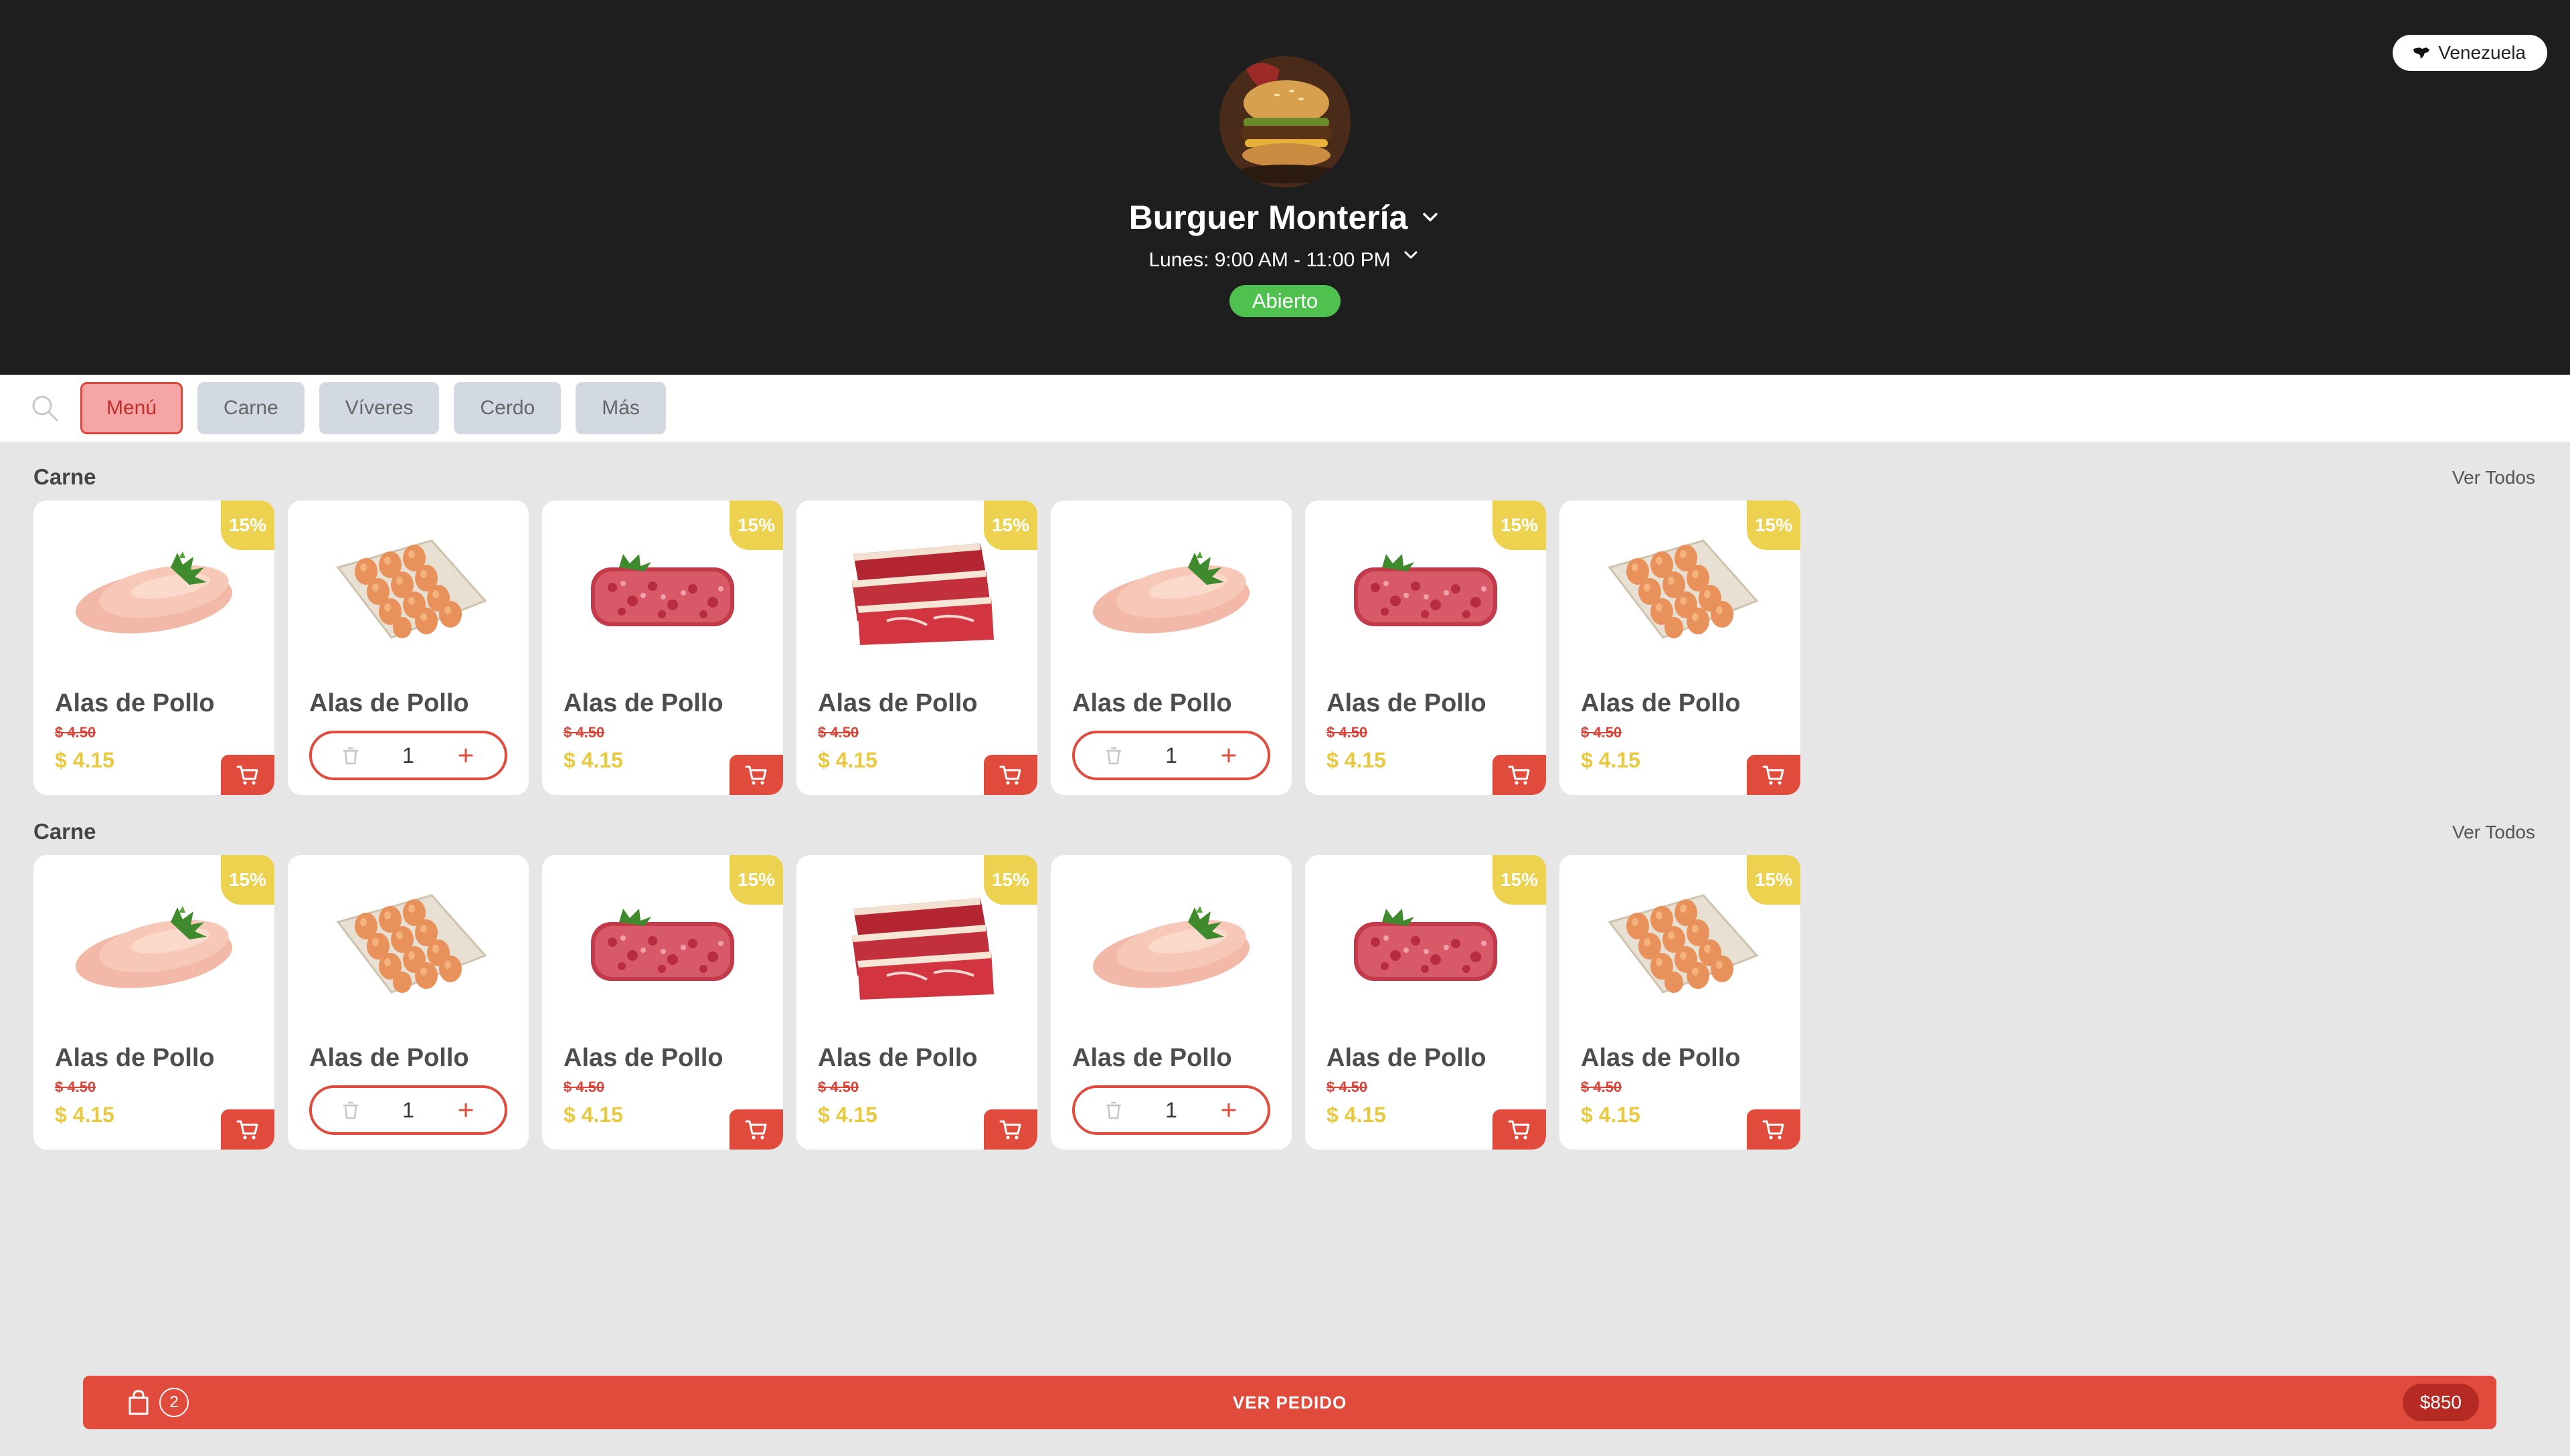 The width and height of the screenshot is (2570, 1456). Describe the element at coordinates (1268, 217) in the screenshot. I see `store-name: Burguer Montería` at that location.